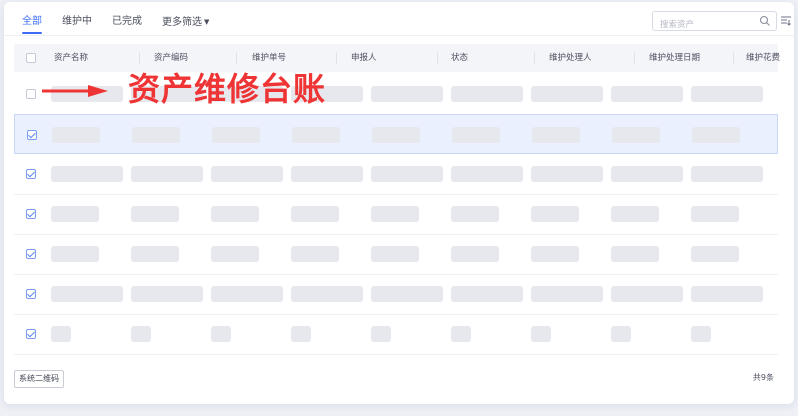 This screenshot has width=798, height=416. What do you see at coordinates (32, 25) in the screenshot?
I see `tab-all: 全部` at bounding box center [32, 25].